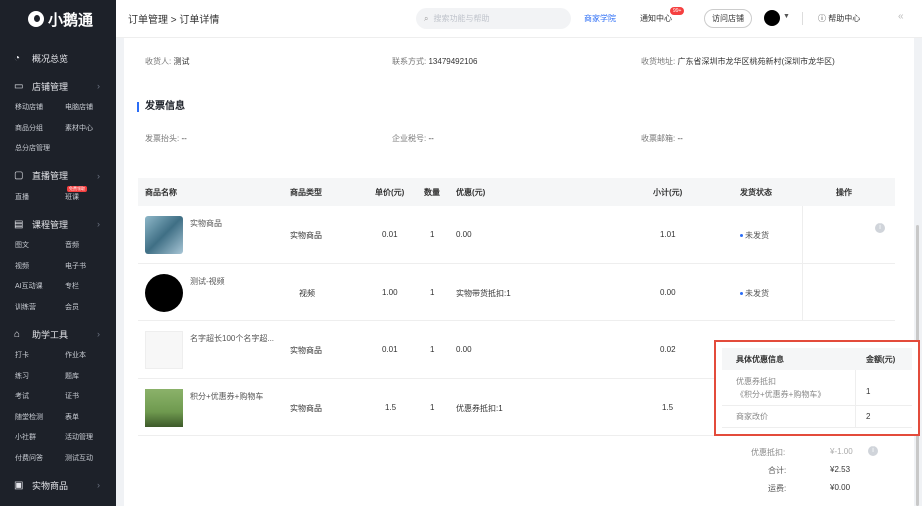  I want to click on sidebar-item-live: 直播, so click(40, 198).